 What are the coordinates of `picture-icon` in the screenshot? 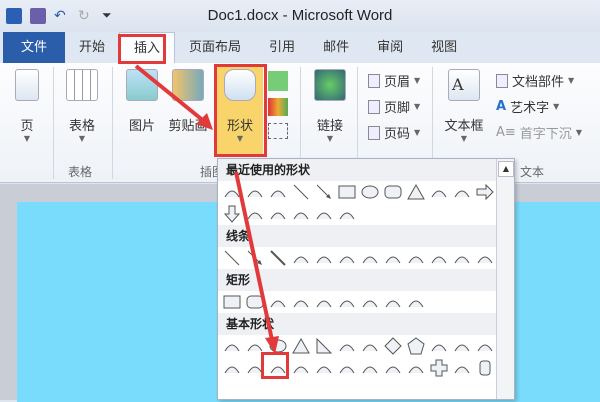 It's located at (142, 85).